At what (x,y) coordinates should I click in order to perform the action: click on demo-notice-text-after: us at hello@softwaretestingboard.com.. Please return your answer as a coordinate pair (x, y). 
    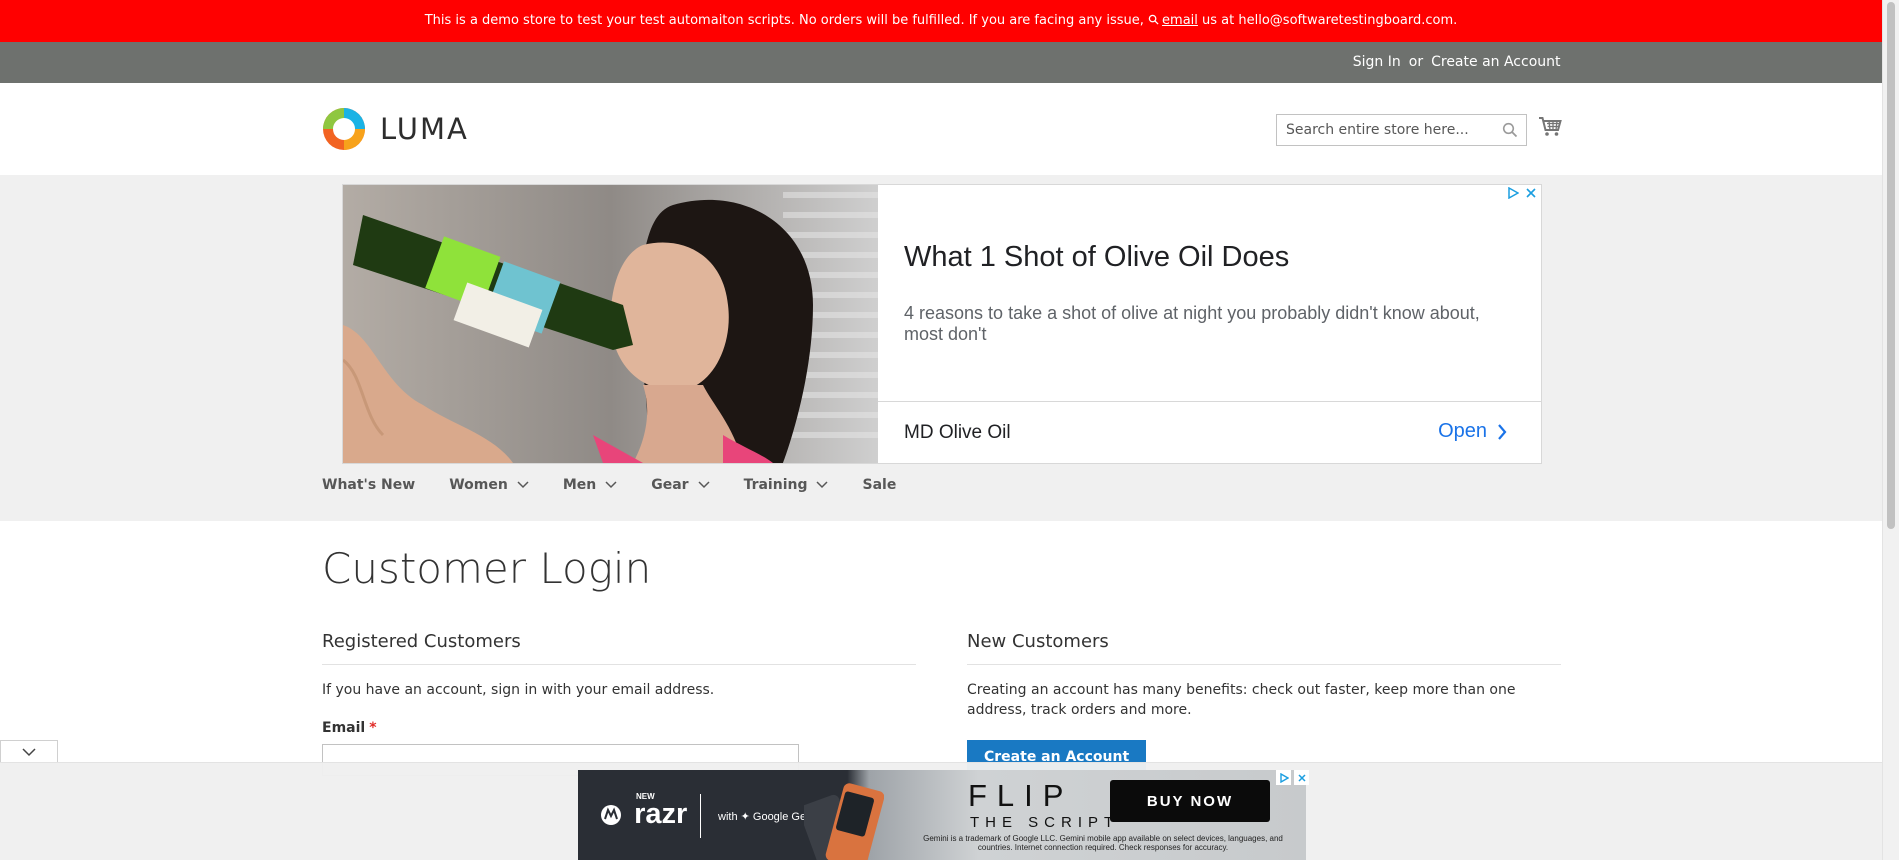
    Looking at the image, I should click on (1327, 20).